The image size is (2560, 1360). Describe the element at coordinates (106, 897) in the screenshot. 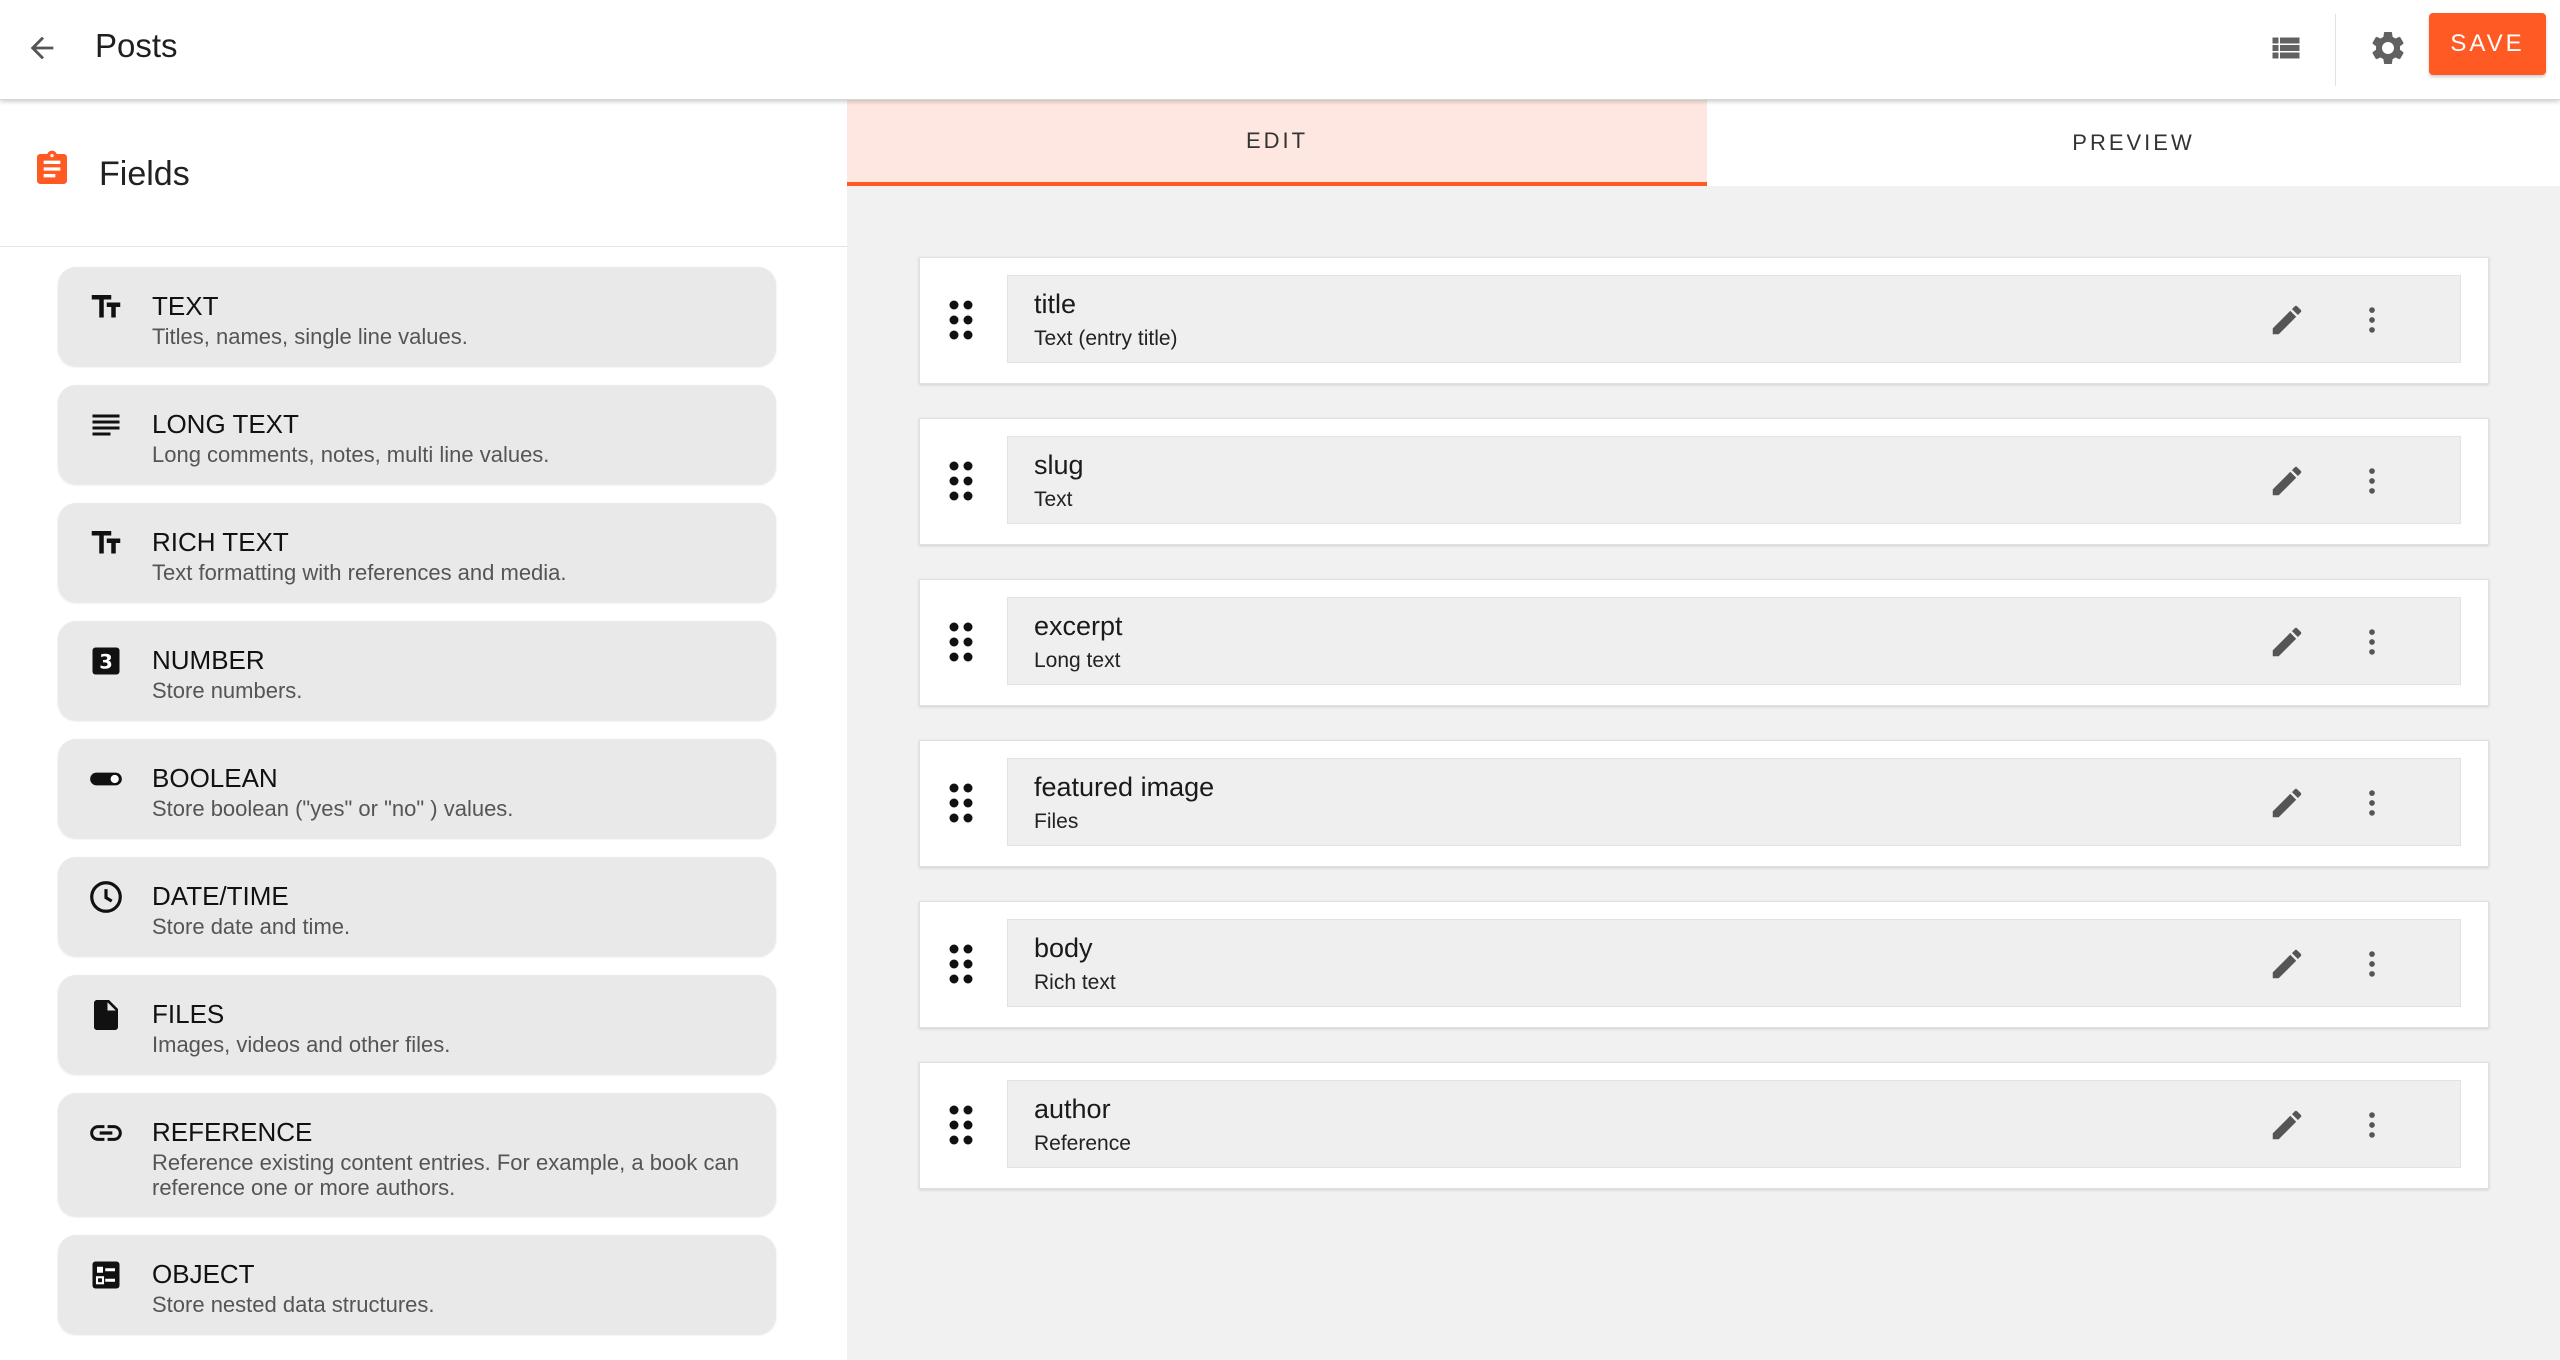

I see `clock-icon` at that location.